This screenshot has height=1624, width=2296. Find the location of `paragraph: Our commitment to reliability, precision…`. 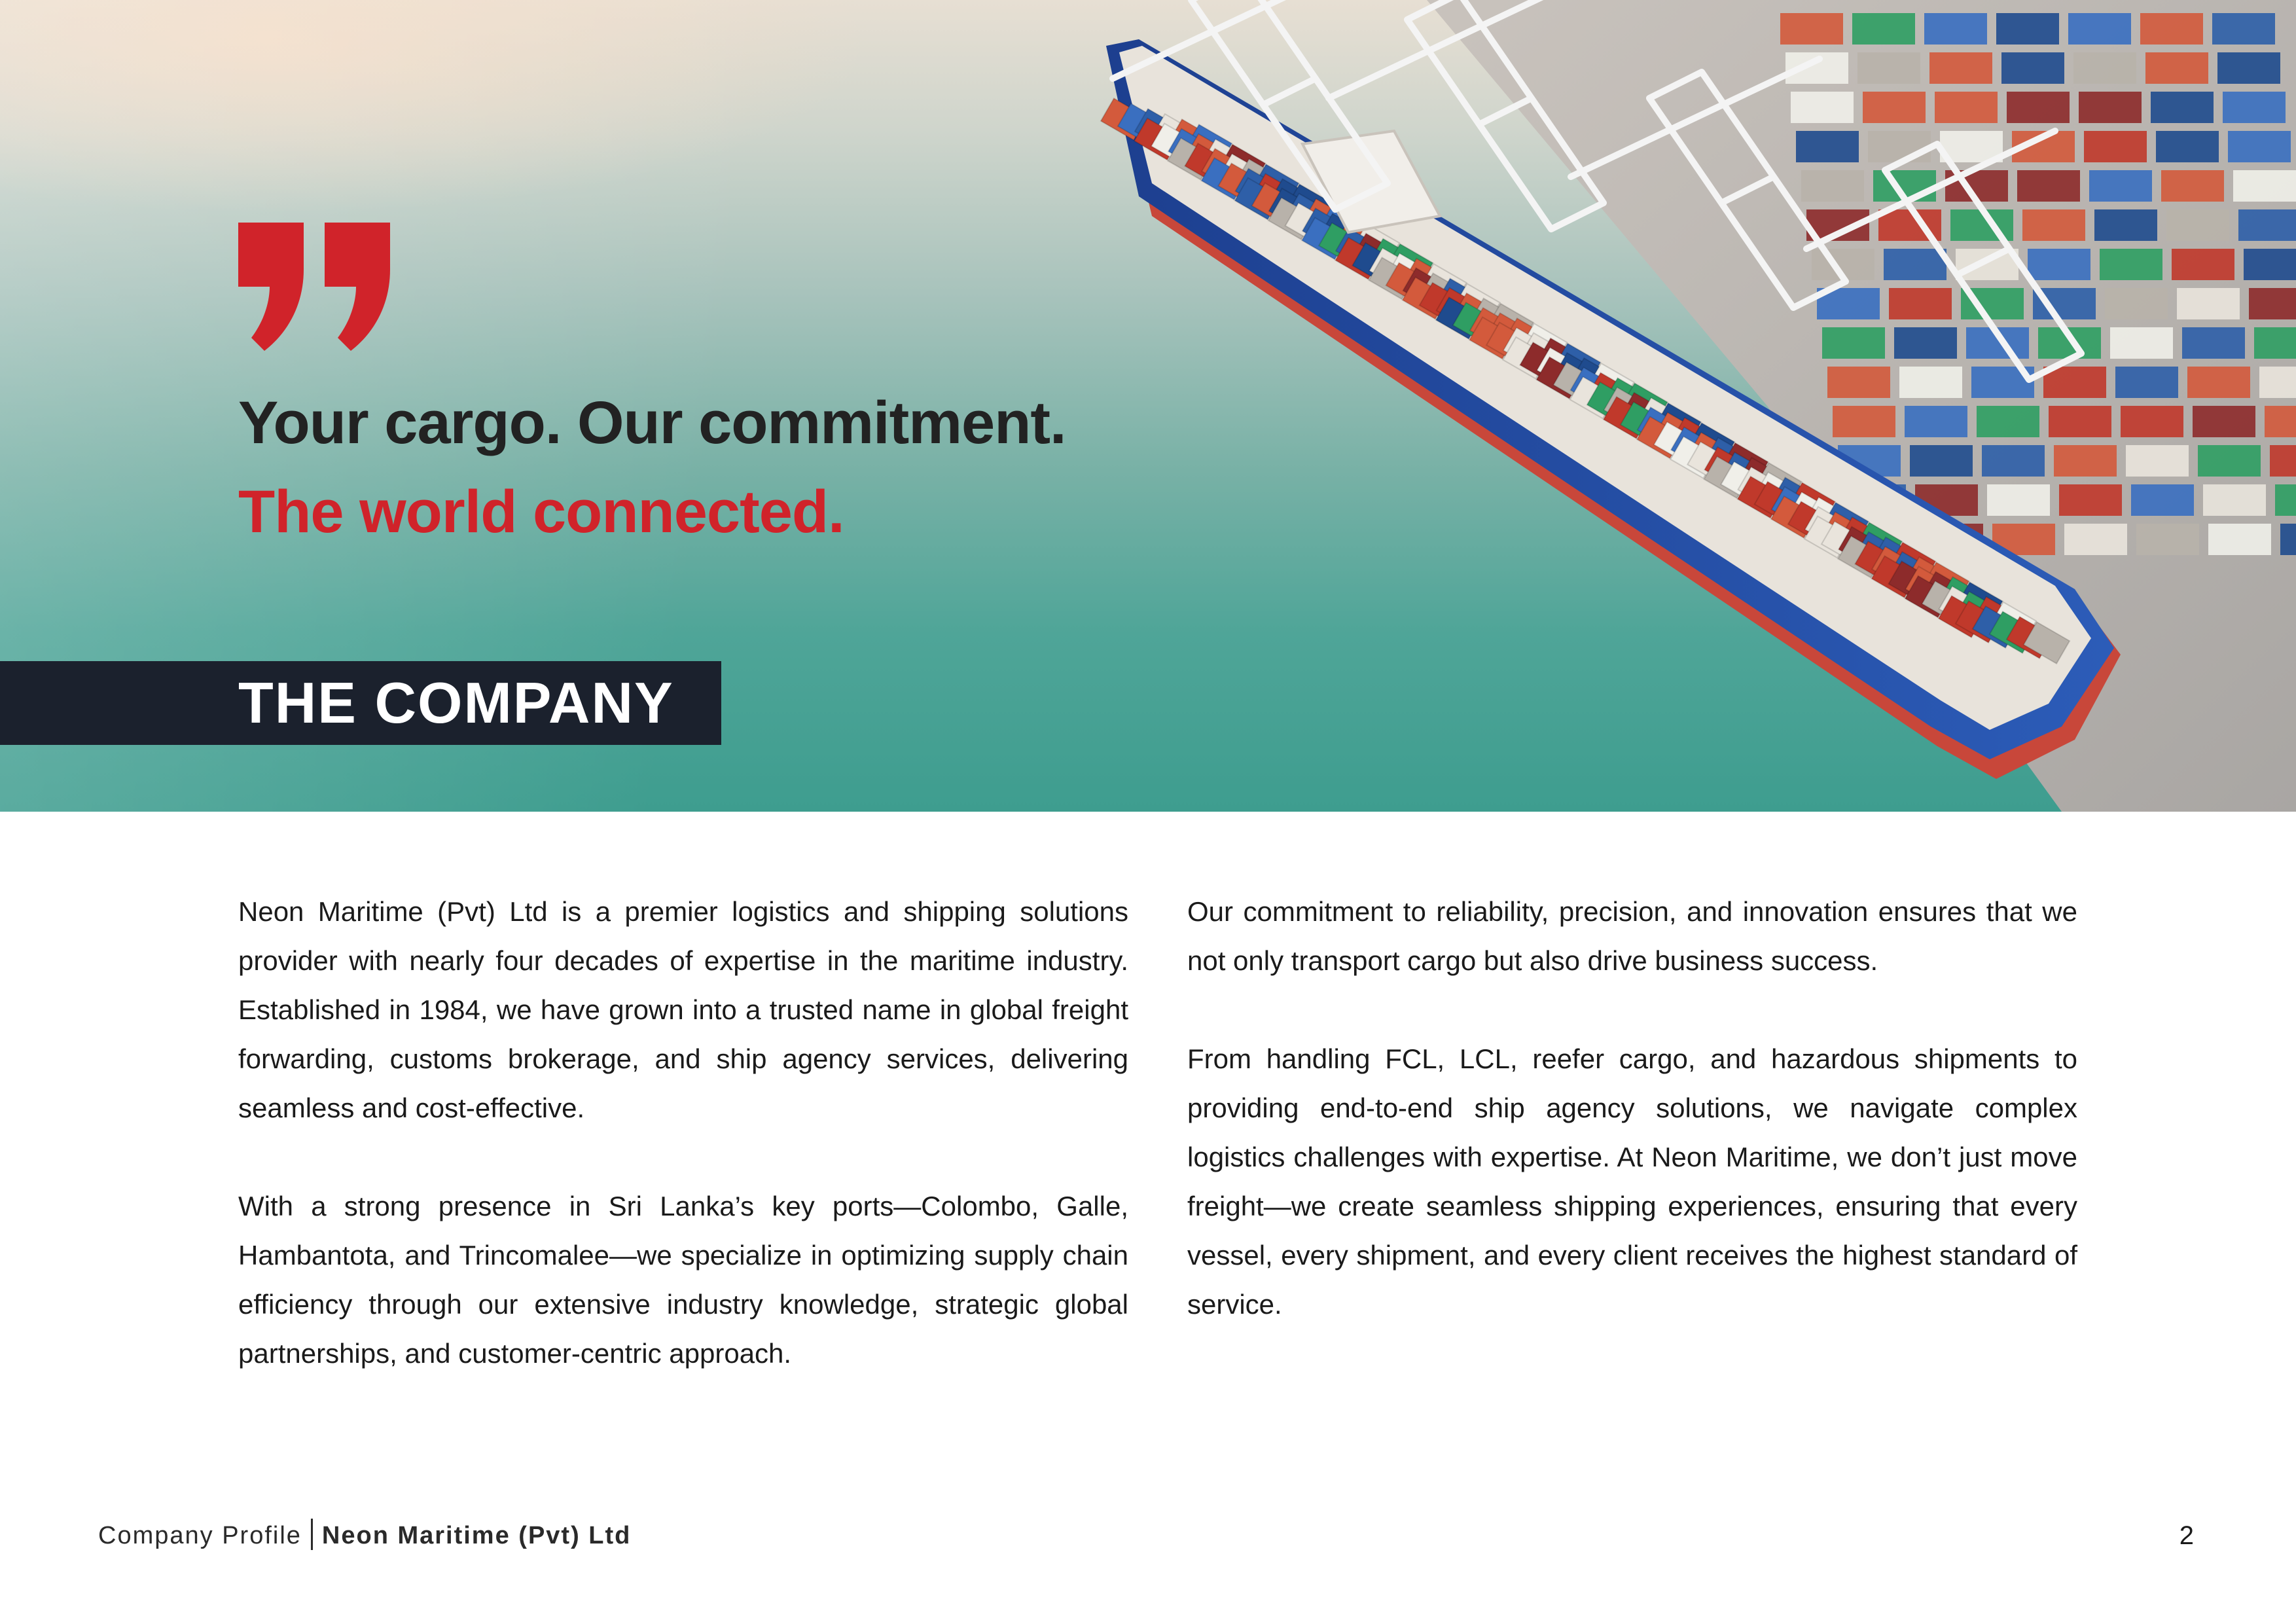

paragraph: Our commitment to reliability, precision… is located at coordinates (1632, 936).